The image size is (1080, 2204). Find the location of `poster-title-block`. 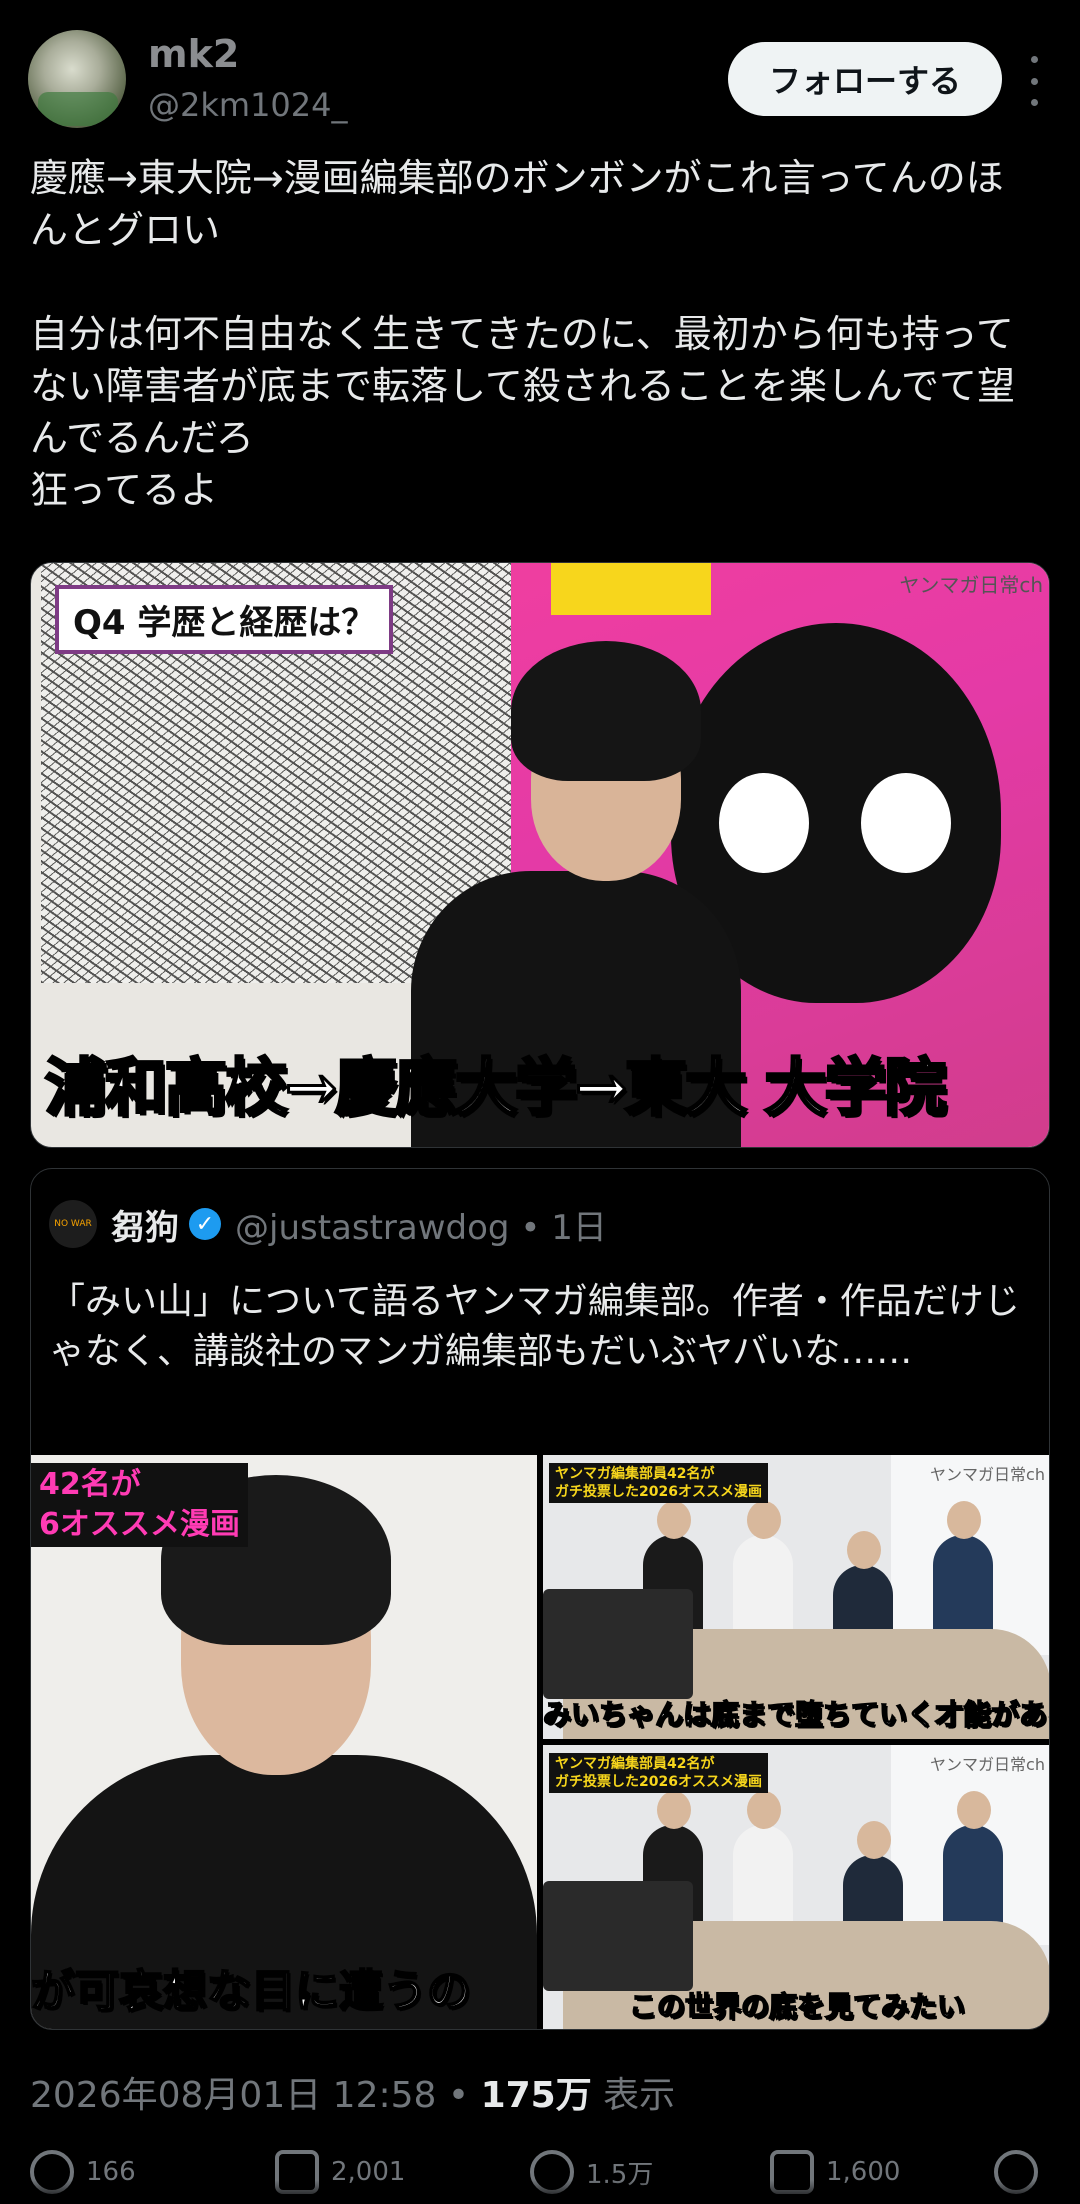

poster-title-block is located at coordinates (631, 589).